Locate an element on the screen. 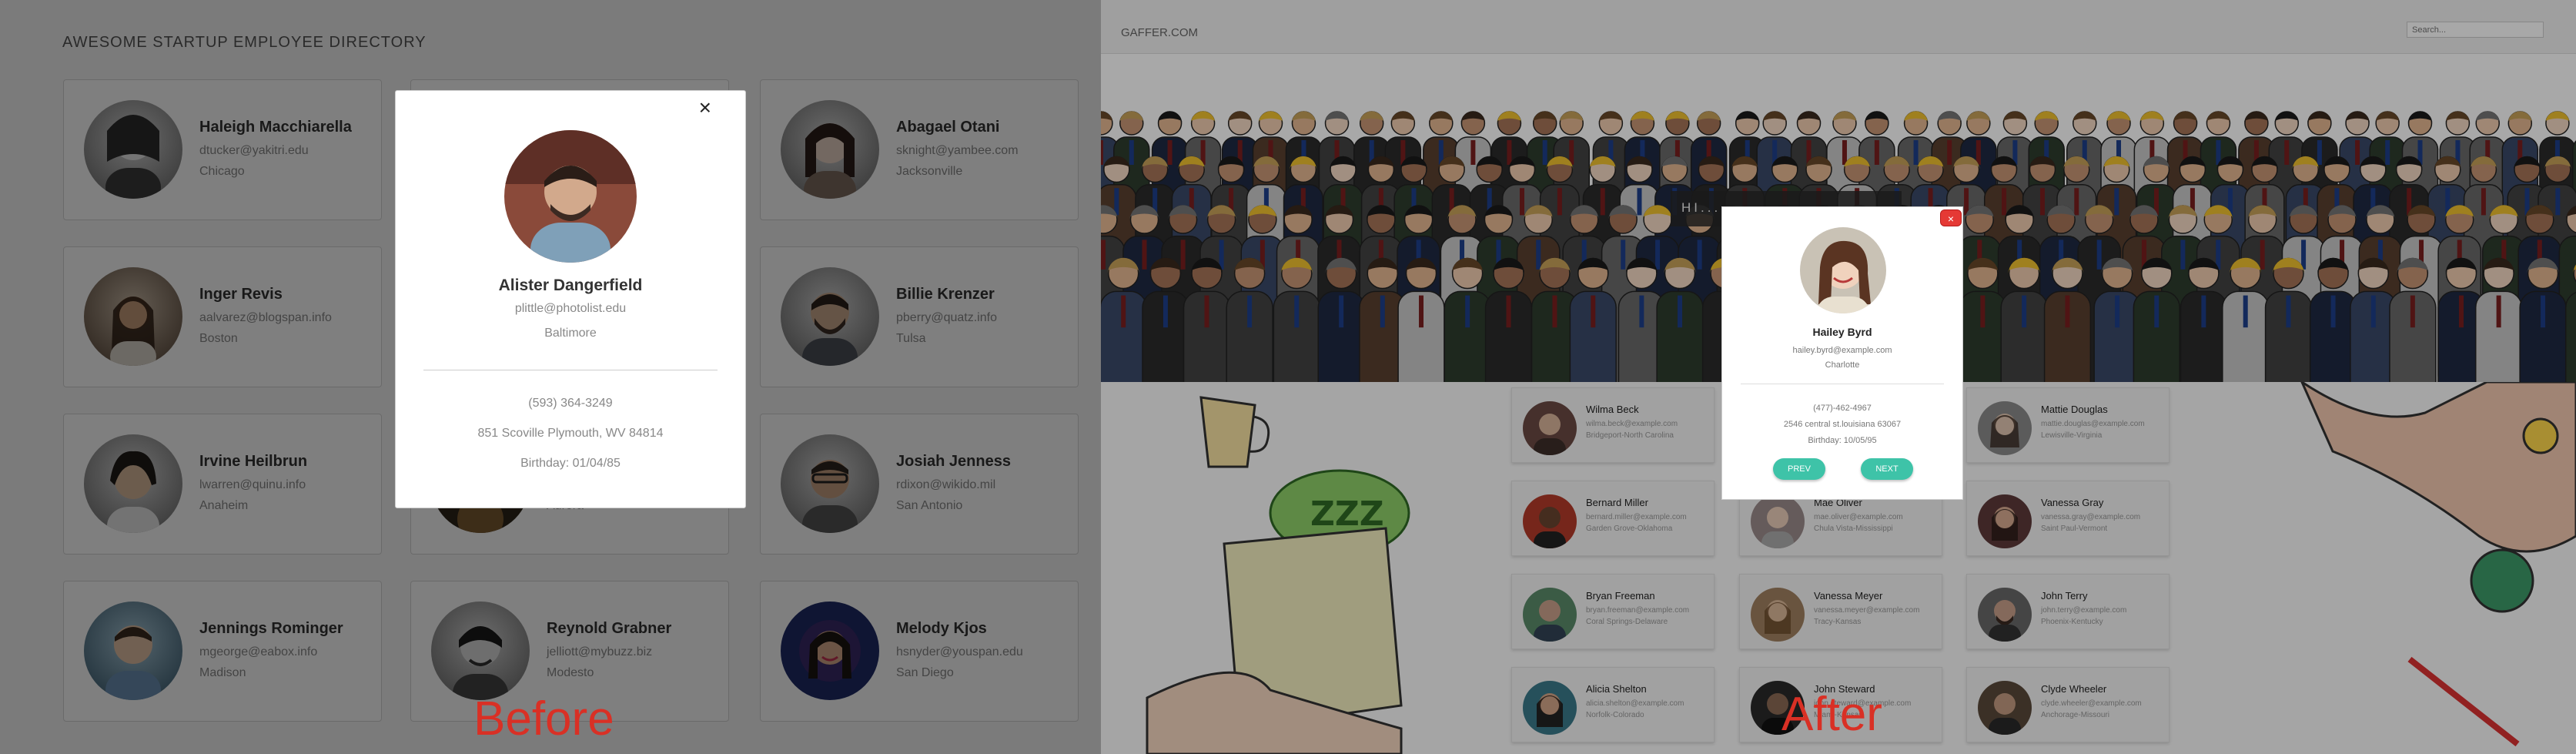 The height and width of the screenshot is (754, 2576). modal-email: hailey.byrd@example.com is located at coordinates (1842, 350).